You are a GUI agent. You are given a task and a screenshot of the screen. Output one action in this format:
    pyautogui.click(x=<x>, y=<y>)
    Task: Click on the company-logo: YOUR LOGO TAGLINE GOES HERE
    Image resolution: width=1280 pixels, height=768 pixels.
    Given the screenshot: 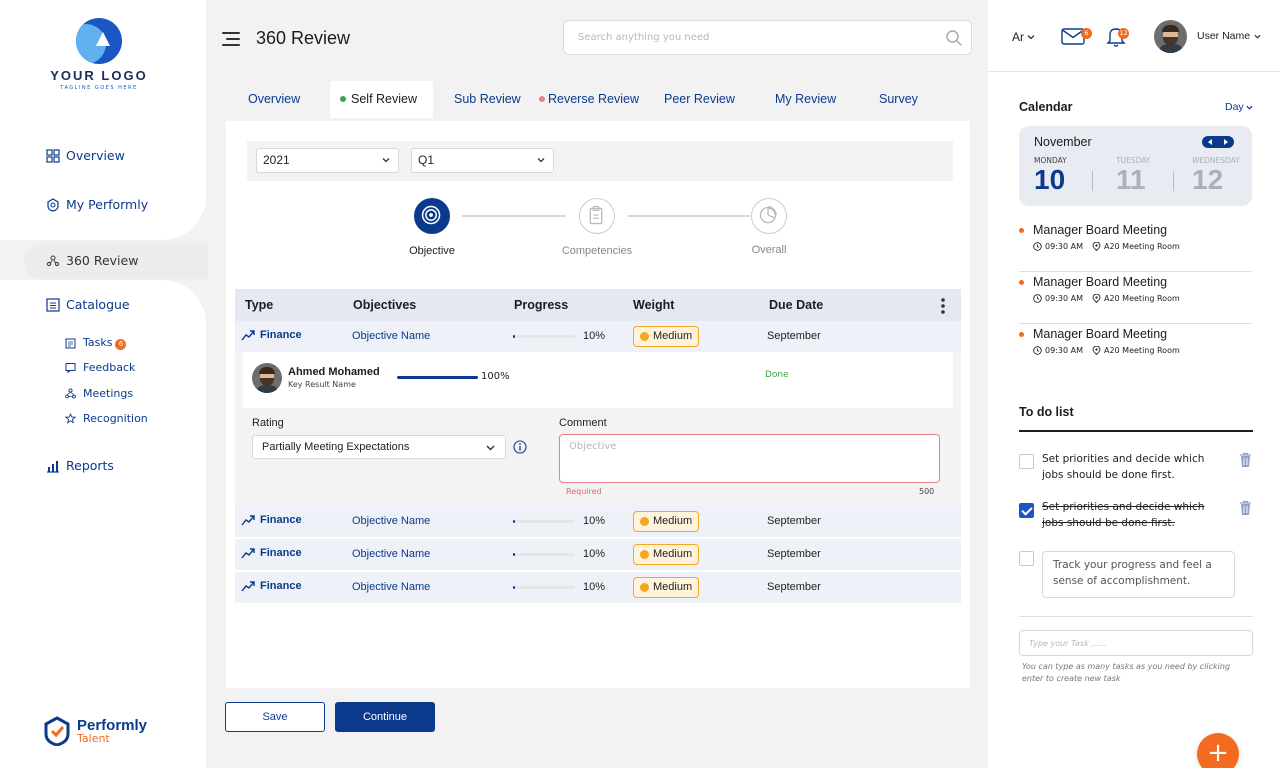 What is the action you would take?
    pyautogui.click(x=99, y=54)
    